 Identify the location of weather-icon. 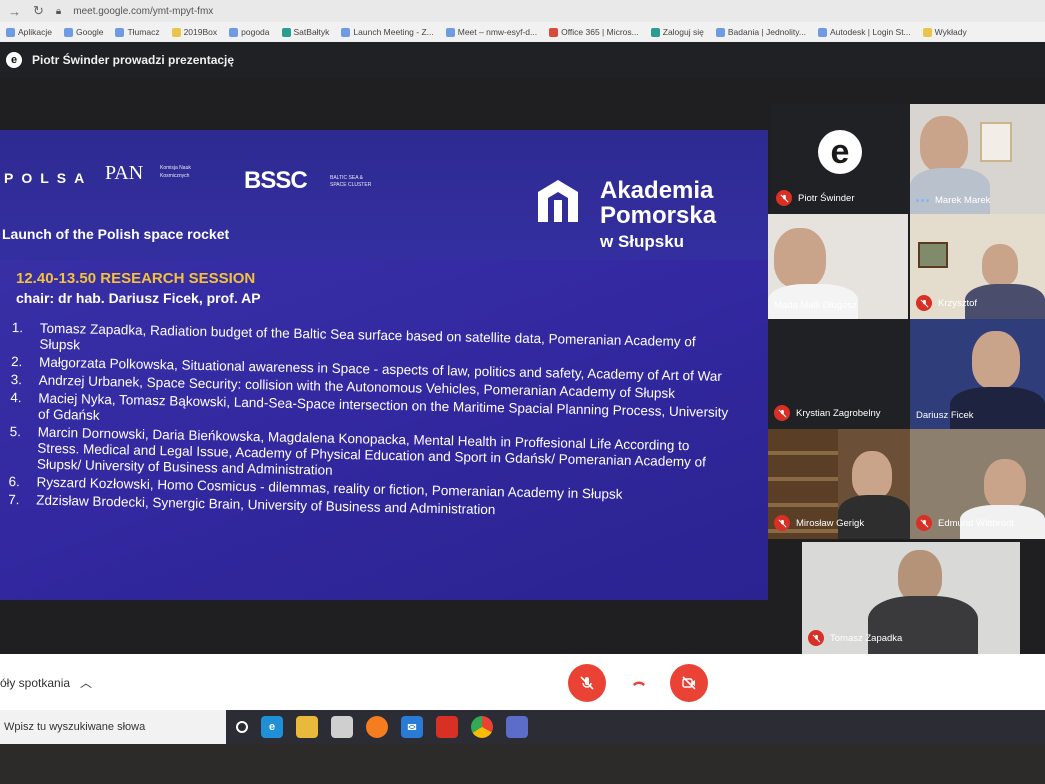
(234, 32).